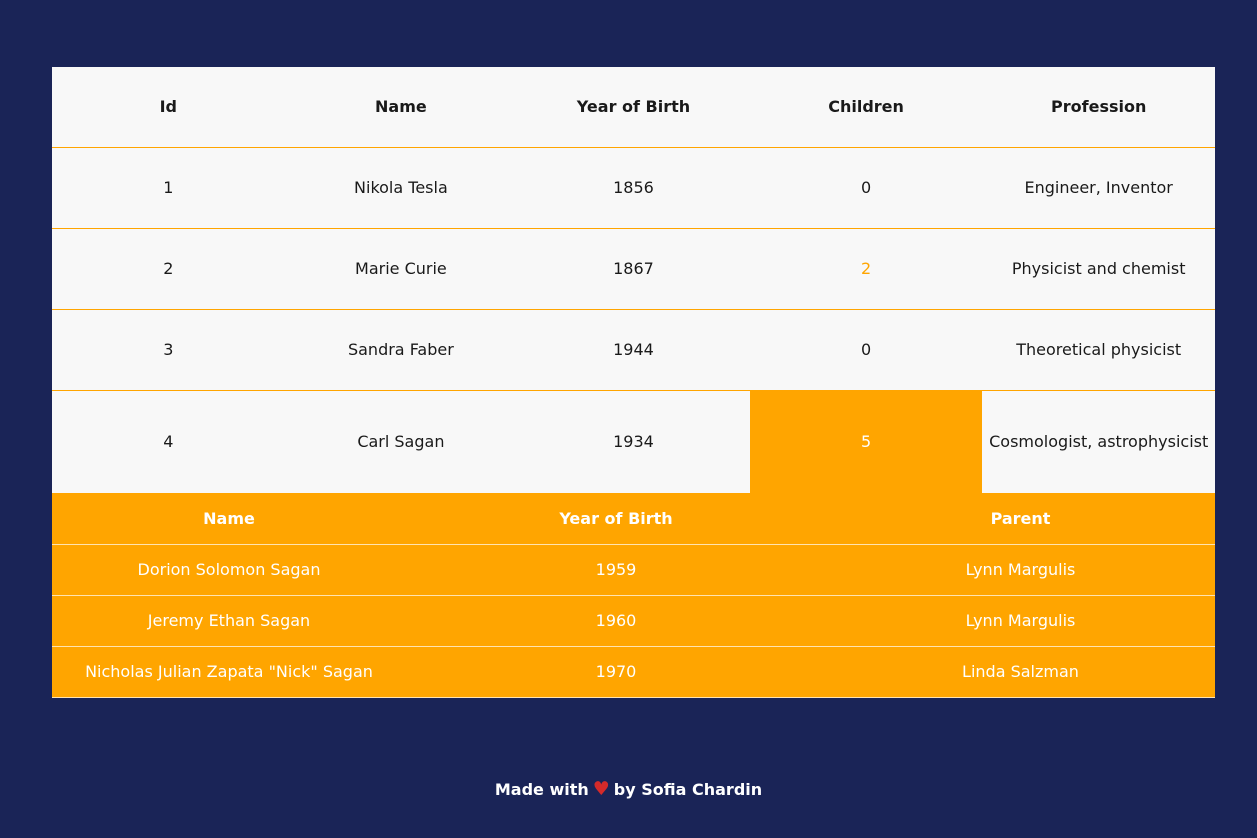 The height and width of the screenshot is (838, 1257). I want to click on cell-profession: Cosmologist, astrophysicist, so click(1099, 441).